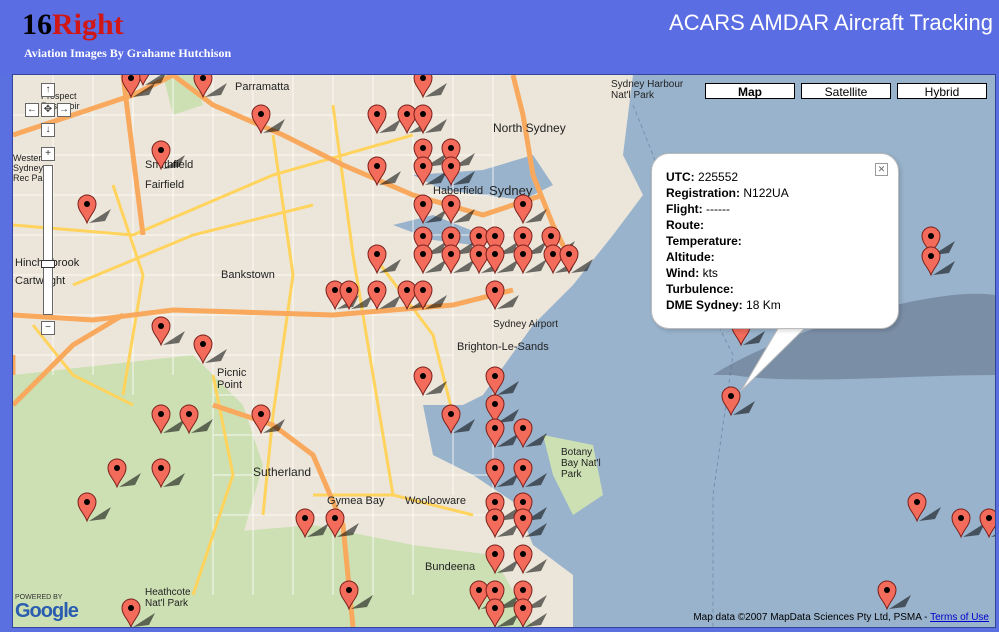 This screenshot has height=632, width=999. I want to click on map-type-hybrid-button: Hybrid, so click(942, 91).